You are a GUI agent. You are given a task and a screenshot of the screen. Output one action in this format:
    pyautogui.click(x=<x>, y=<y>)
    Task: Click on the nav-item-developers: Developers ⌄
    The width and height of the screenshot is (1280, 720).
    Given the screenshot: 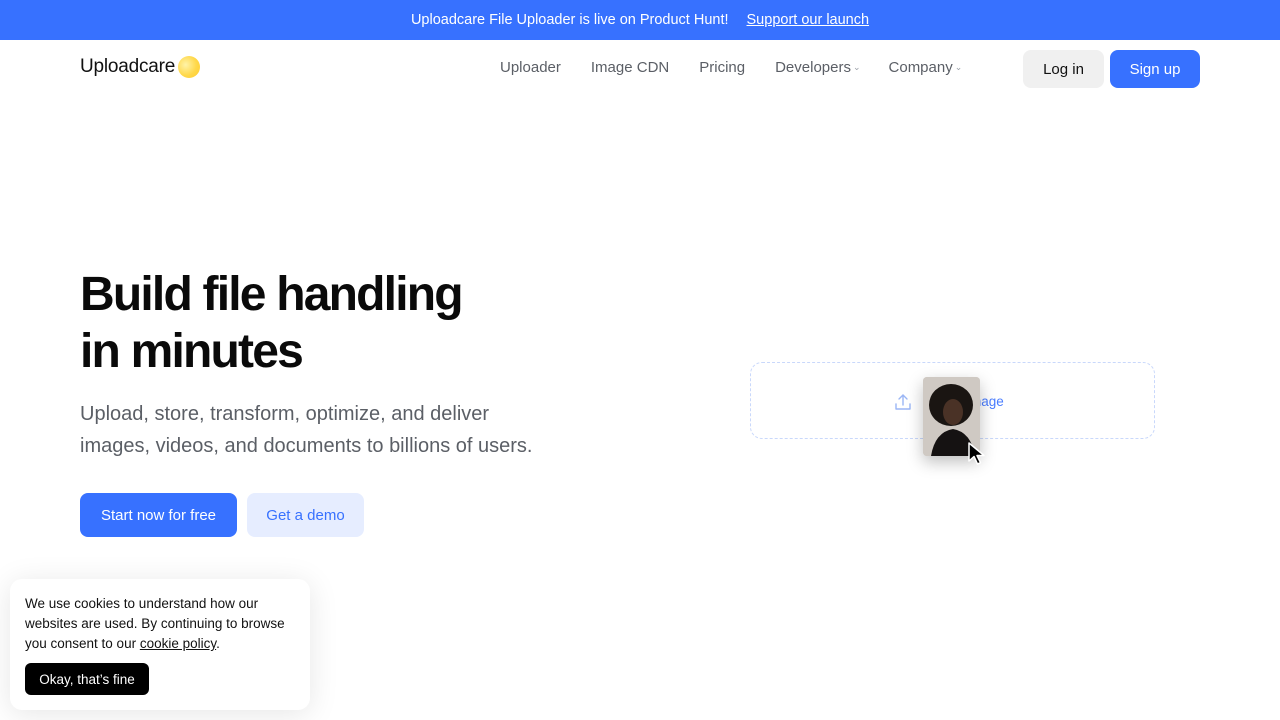 What is the action you would take?
    pyautogui.click(x=817, y=67)
    